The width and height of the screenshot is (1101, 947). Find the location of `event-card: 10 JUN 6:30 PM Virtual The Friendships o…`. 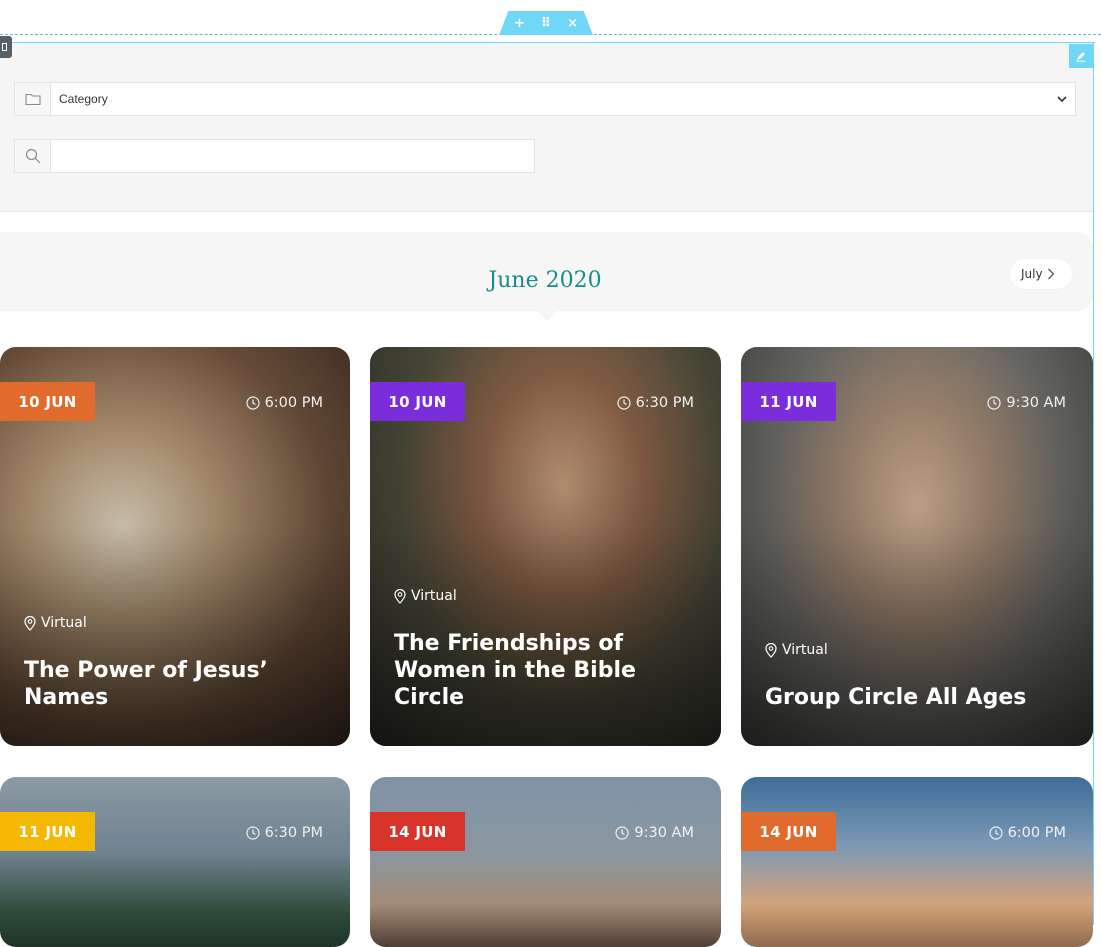

event-card: 10 JUN 6:30 PM Virtual The Friendships o… is located at coordinates (545, 546).